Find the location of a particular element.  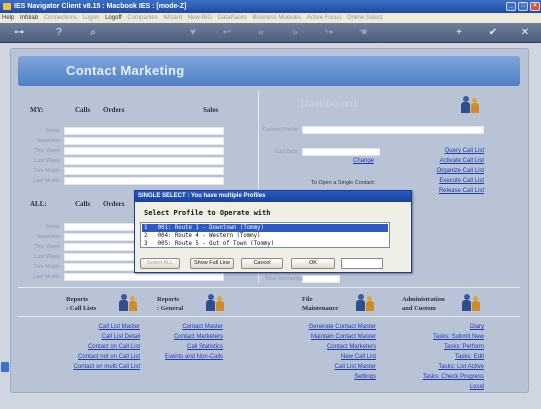

profile-option-text: 004: Route 4 - Western (Tommy) is located at coordinates (209, 236).